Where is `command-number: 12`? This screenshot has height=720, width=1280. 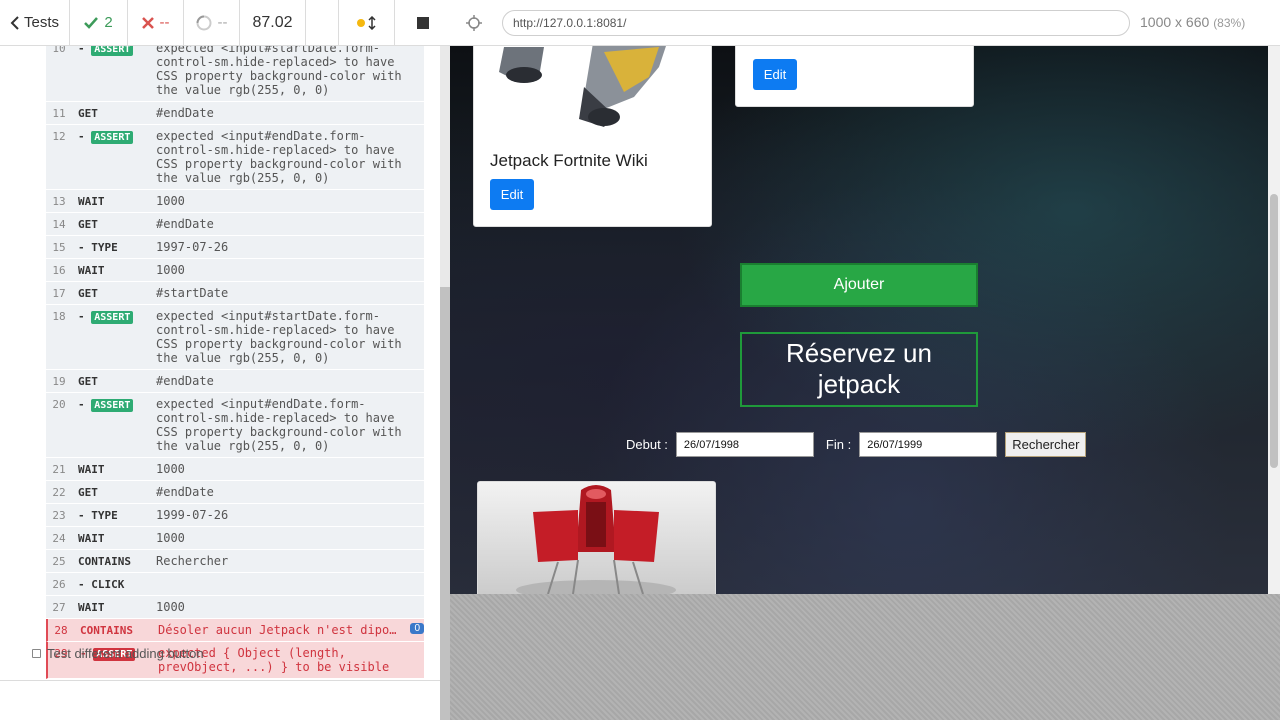 command-number: 12 is located at coordinates (59, 136).